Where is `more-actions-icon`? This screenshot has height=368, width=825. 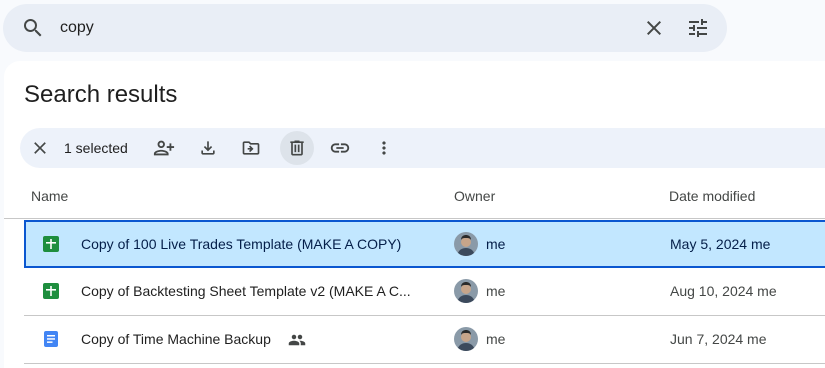 more-actions-icon is located at coordinates (384, 148).